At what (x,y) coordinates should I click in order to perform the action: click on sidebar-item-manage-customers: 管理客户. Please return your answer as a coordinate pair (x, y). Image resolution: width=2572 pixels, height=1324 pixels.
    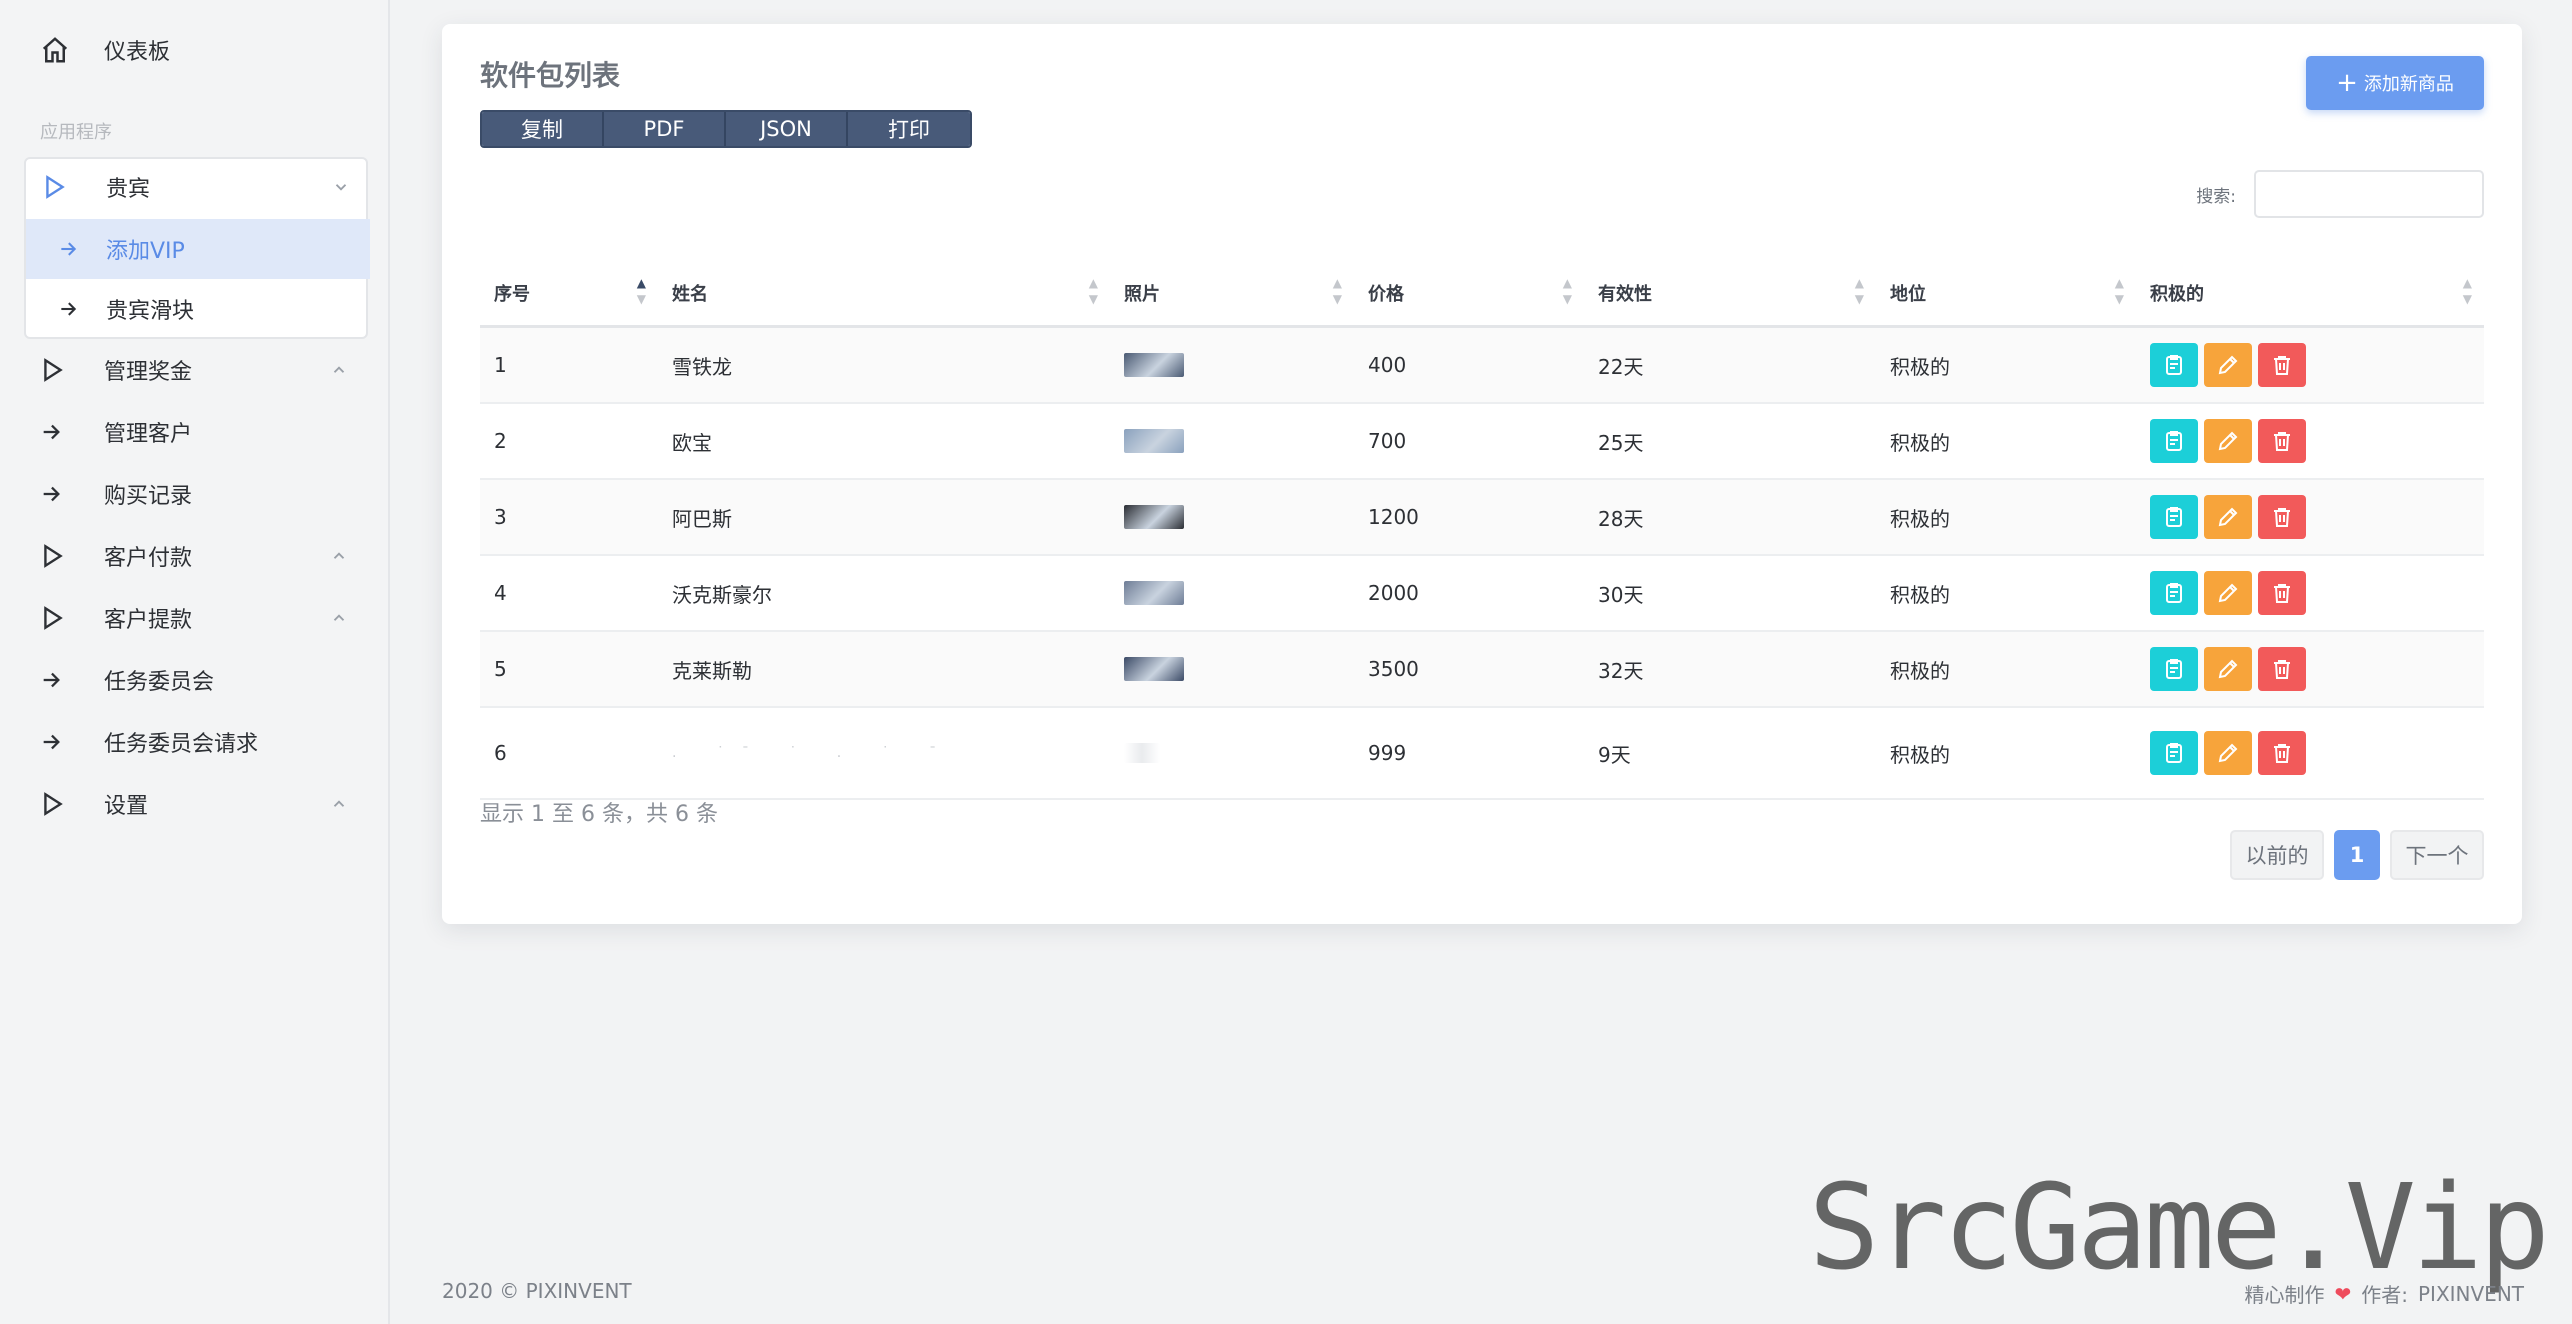
    Looking at the image, I should click on (196, 432).